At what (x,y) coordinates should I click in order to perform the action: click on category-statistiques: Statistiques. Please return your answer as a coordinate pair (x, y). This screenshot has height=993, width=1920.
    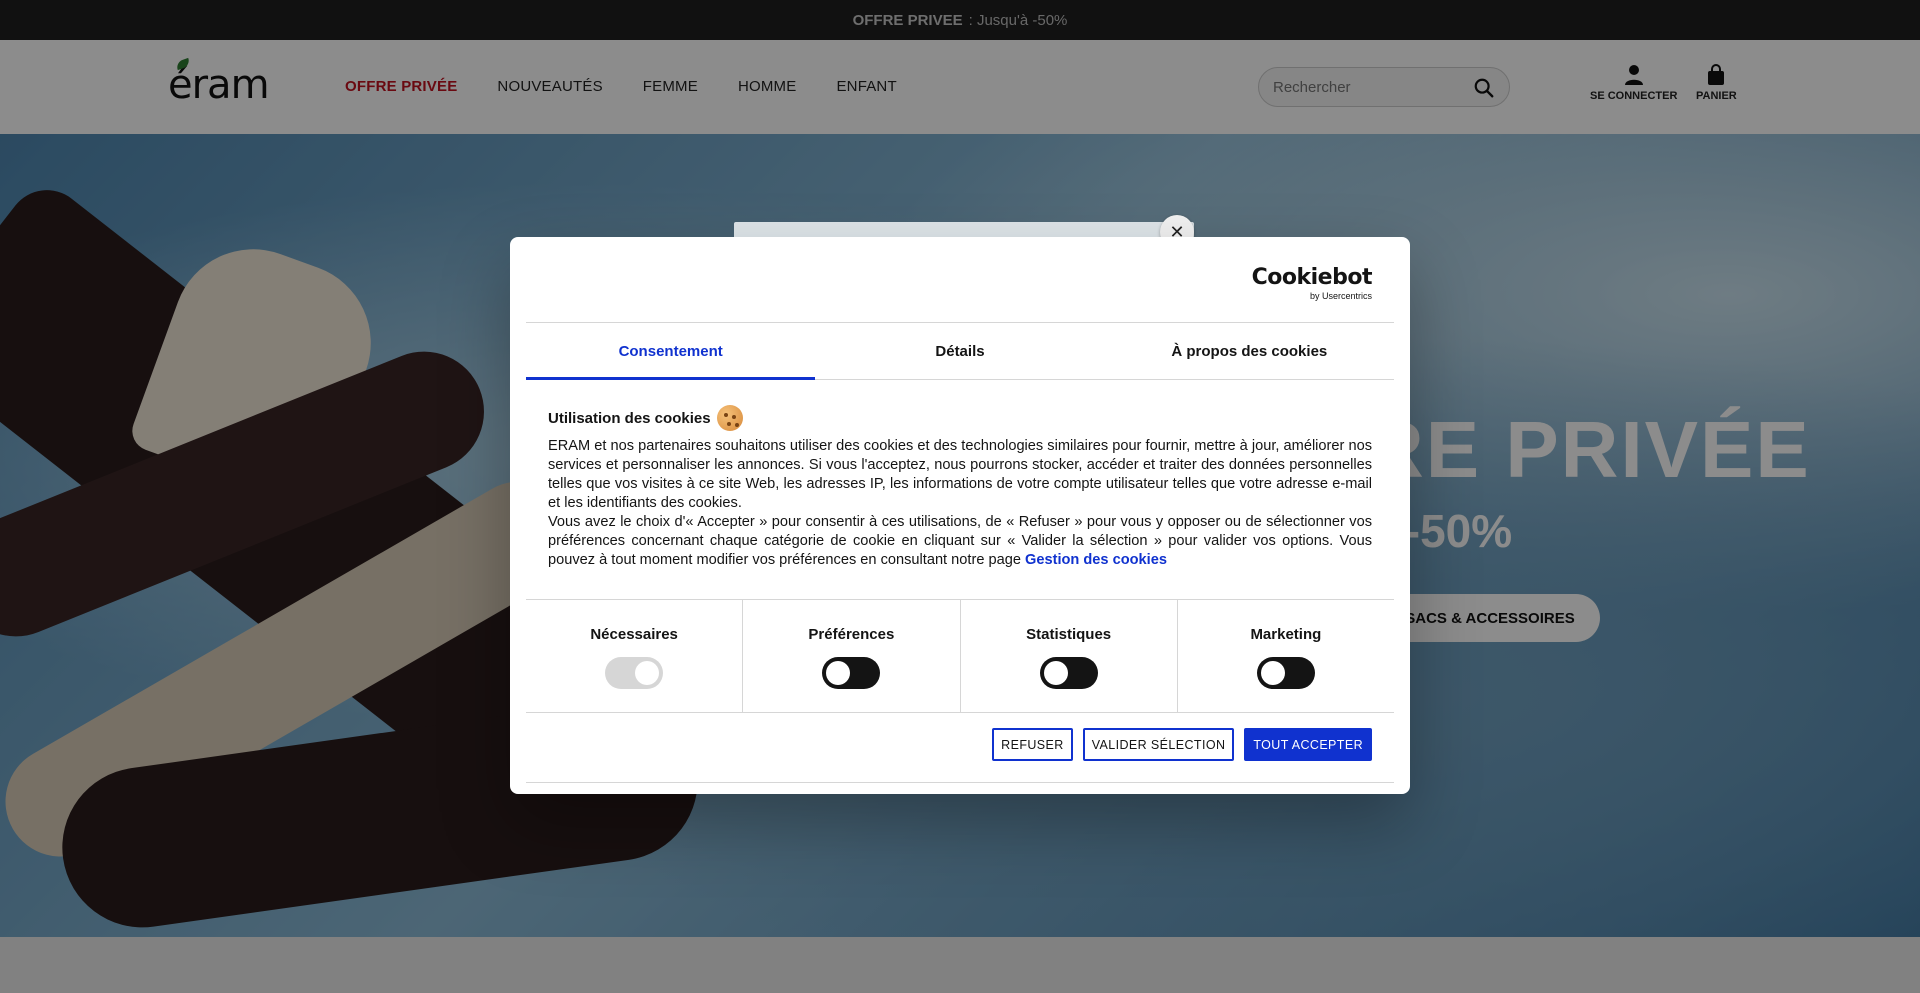
    Looking at the image, I should click on (1069, 656).